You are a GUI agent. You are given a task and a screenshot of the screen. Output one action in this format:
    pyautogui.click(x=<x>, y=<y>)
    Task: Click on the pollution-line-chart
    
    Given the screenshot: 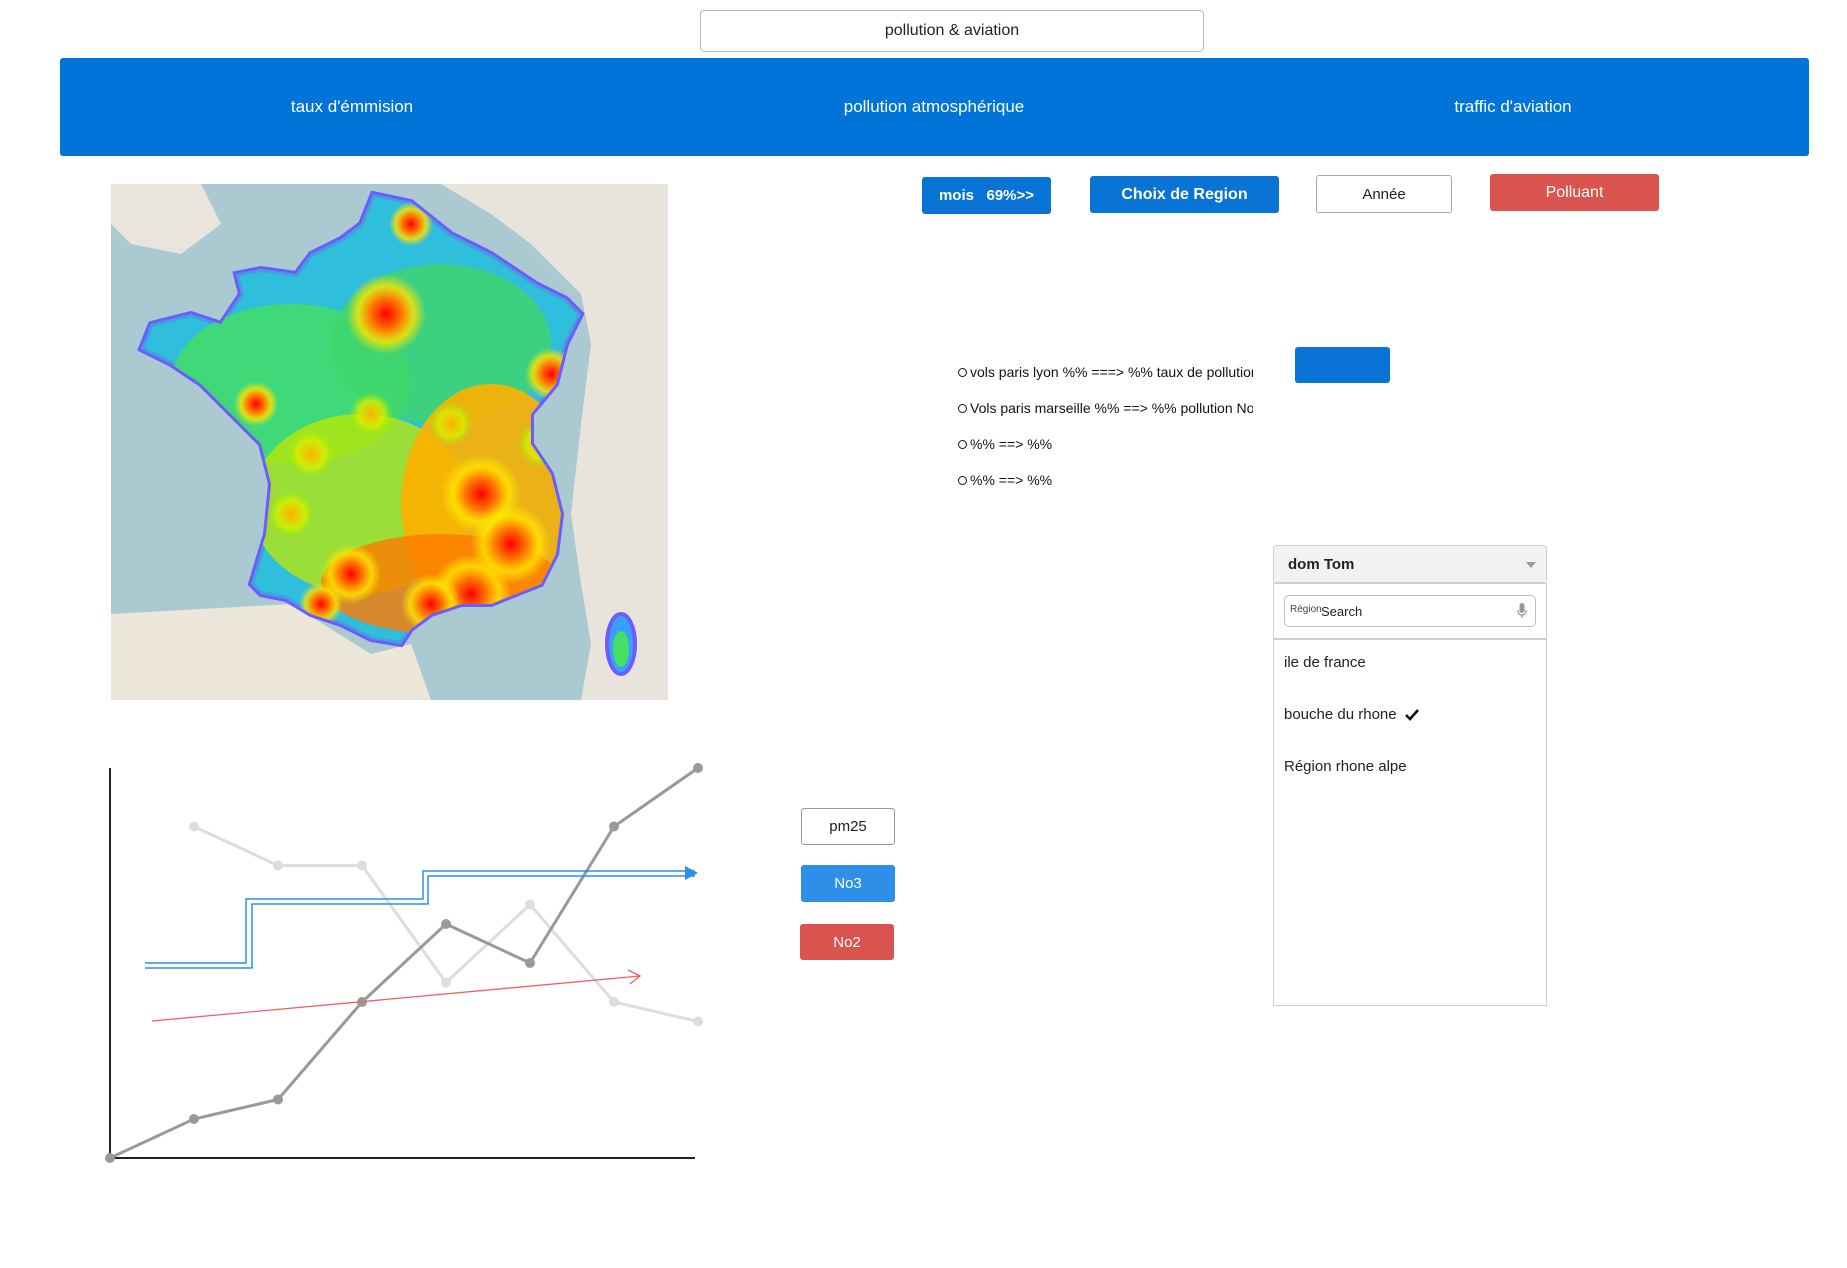 What is the action you would take?
    pyautogui.click(x=405, y=965)
    